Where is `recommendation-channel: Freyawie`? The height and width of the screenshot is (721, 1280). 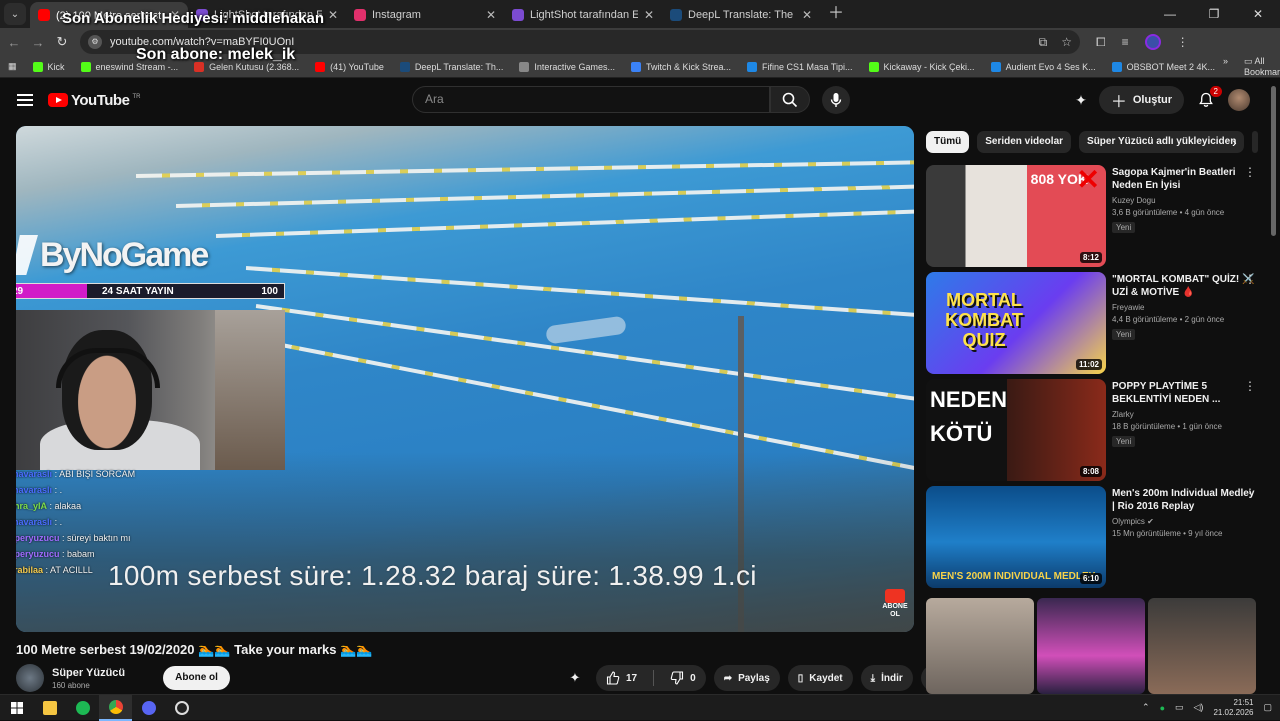
recommendation-channel: Freyawie is located at coordinates (1184, 307).